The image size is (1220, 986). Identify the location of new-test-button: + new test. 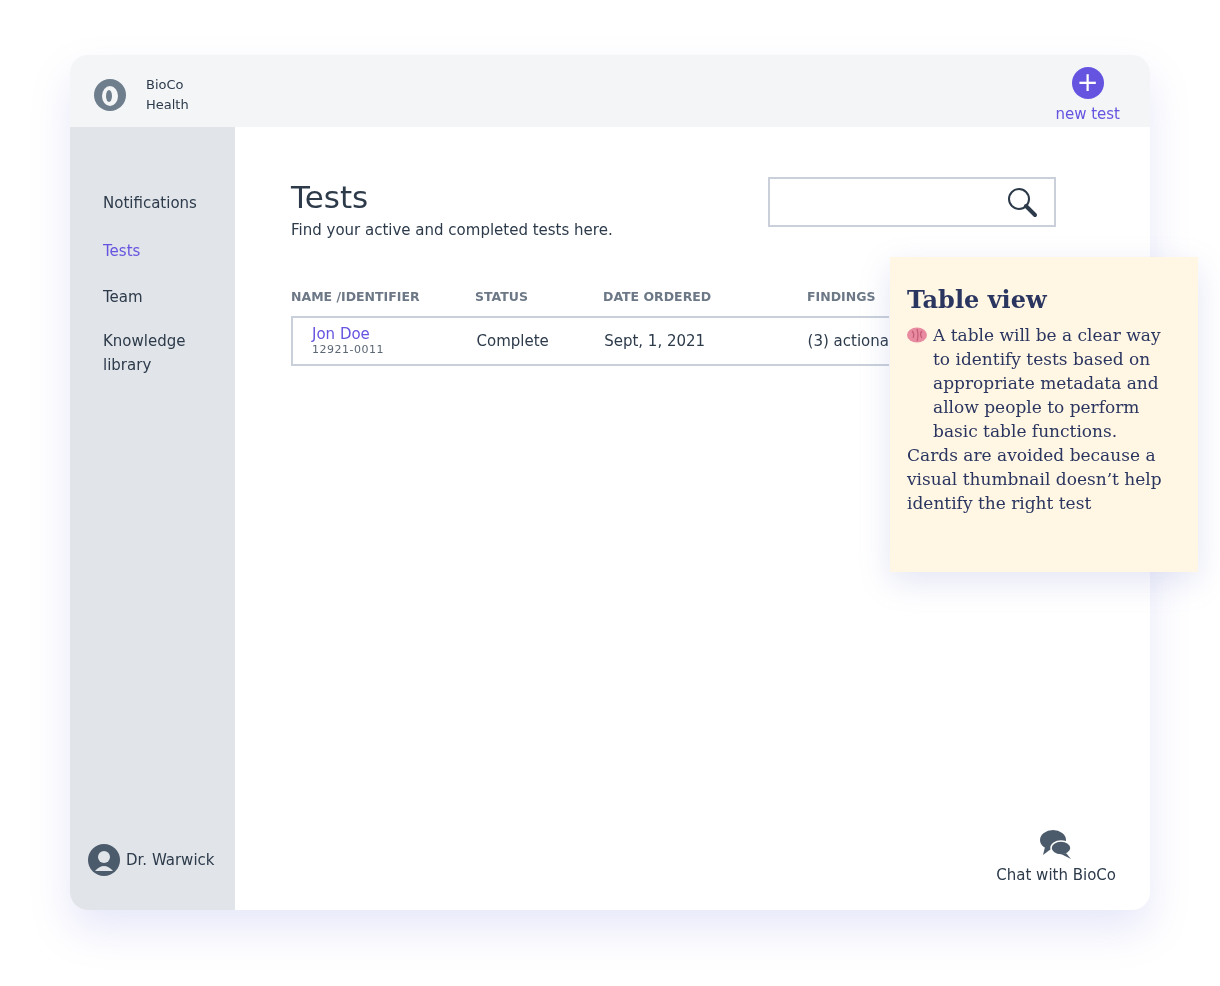
(1087, 95).